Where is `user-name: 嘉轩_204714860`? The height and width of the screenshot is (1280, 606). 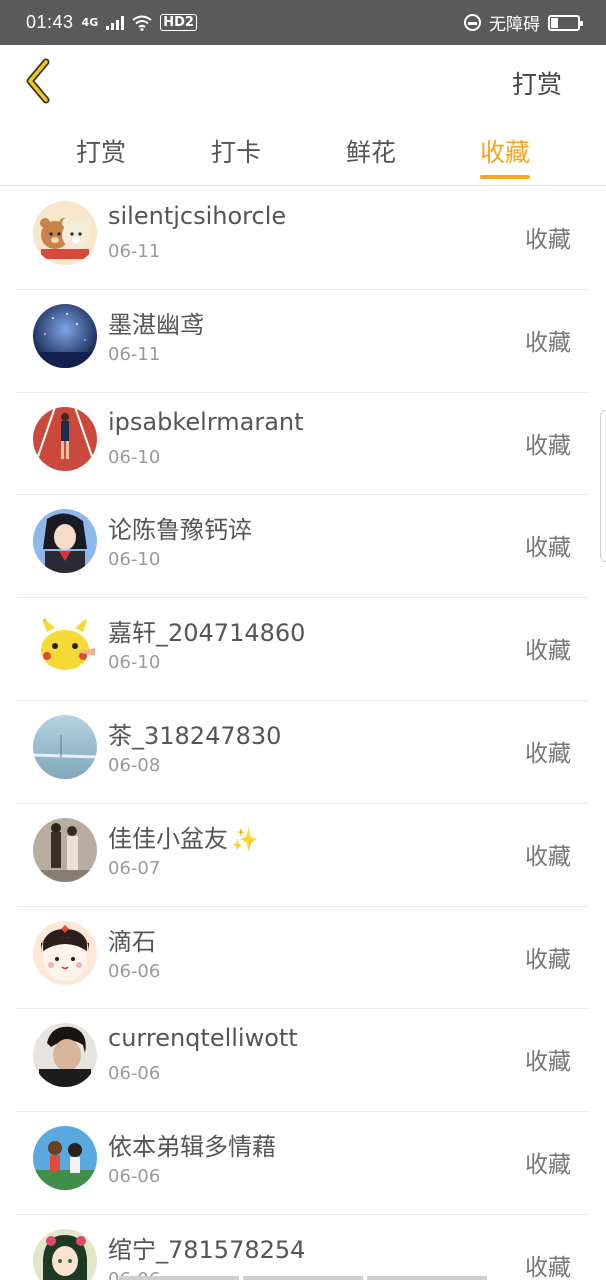
user-name: 嘉轩_204714860 is located at coordinates (207, 633).